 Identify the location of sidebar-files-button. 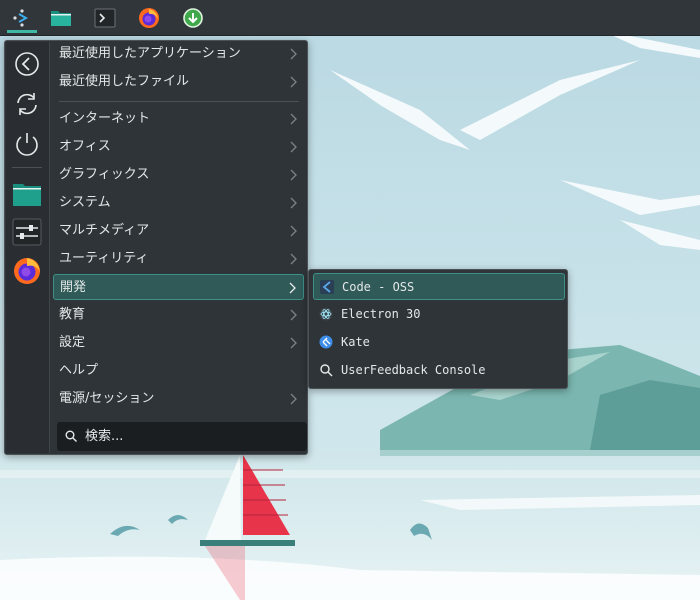
(27, 194).